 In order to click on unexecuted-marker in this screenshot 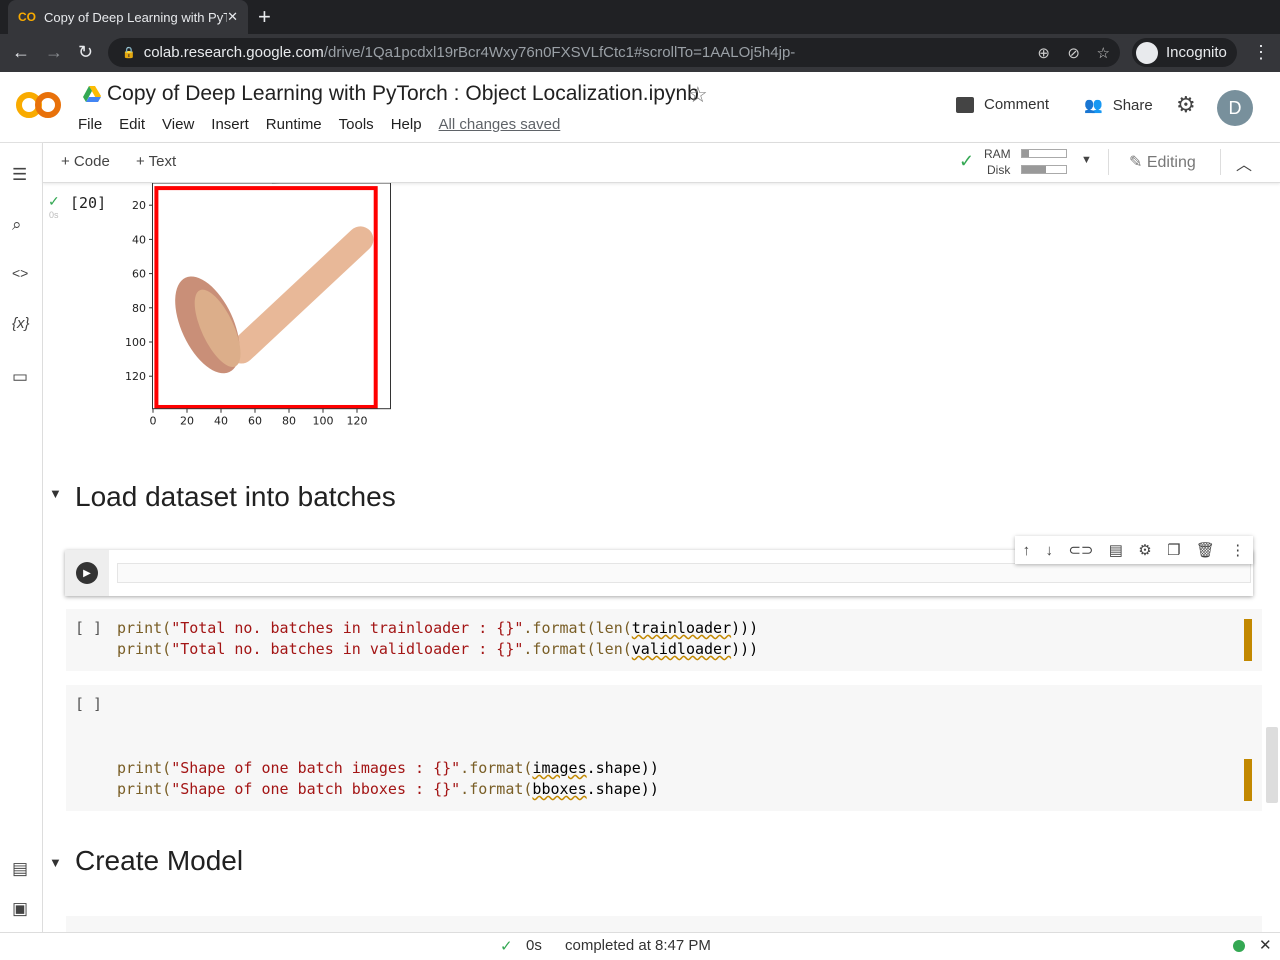, I will do `click(1248, 780)`.